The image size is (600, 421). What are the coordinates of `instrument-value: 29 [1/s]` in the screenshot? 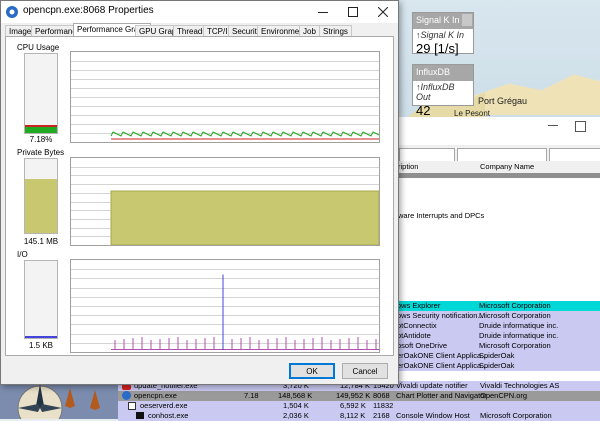 It's located at (437, 48).